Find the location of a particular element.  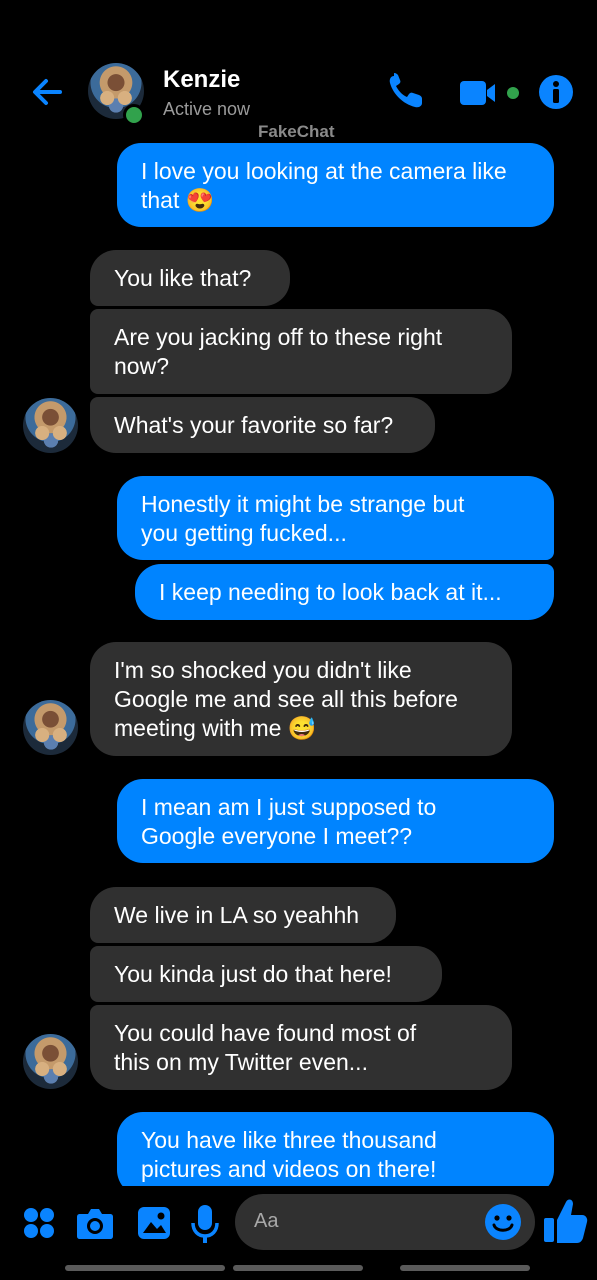

message-line: You could have found most of is located at coordinates (265, 1033).